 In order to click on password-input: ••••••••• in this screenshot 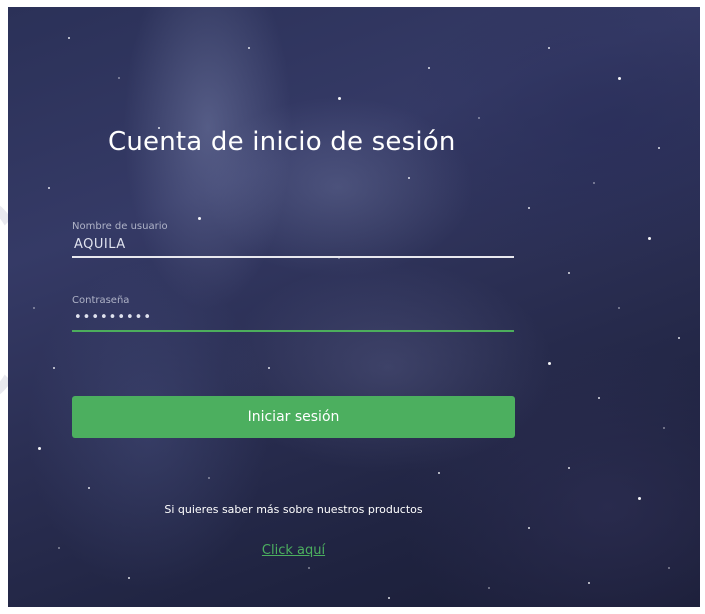, I will do `click(293, 321)`.